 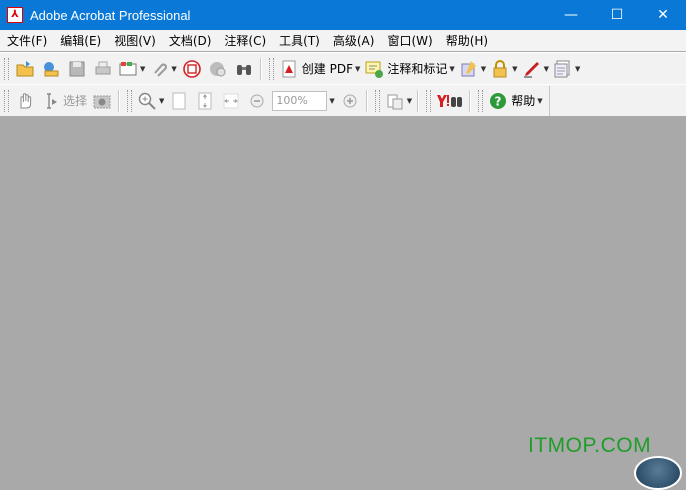 What do you see at coordinates (395, 101) in the screenshot?
I see `rotate-pages-icon` at bounding box center [395, 101].